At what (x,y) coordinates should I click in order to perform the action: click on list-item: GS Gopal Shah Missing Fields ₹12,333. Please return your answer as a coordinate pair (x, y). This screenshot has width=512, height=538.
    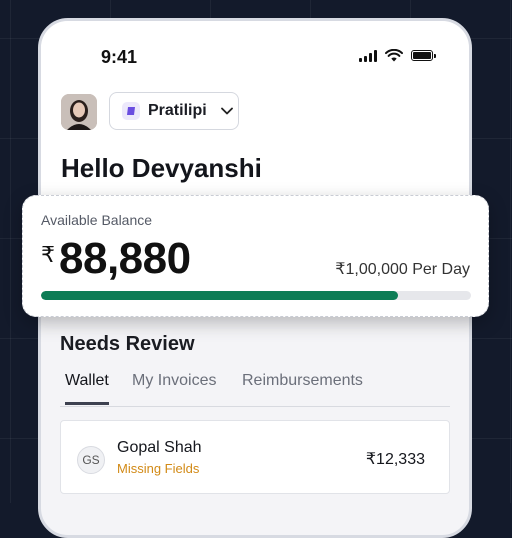
    Looking at the image, I should click on (255, 457).